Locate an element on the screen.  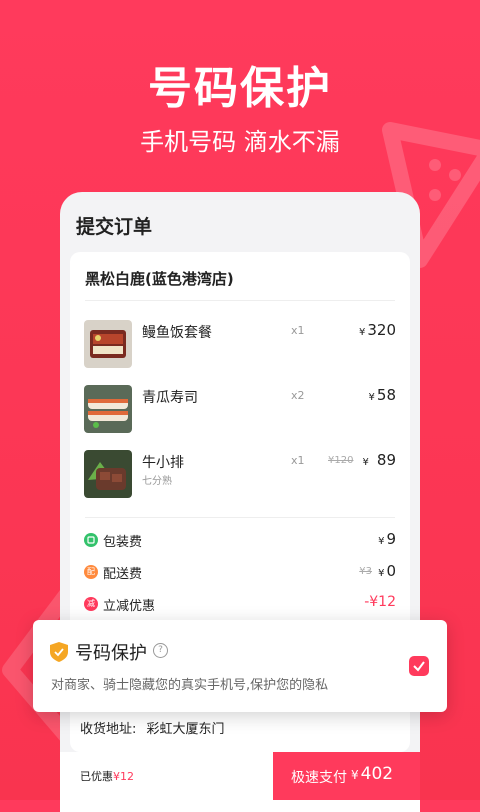
address-label: 收货地址: is located at coordinates (108, 729).